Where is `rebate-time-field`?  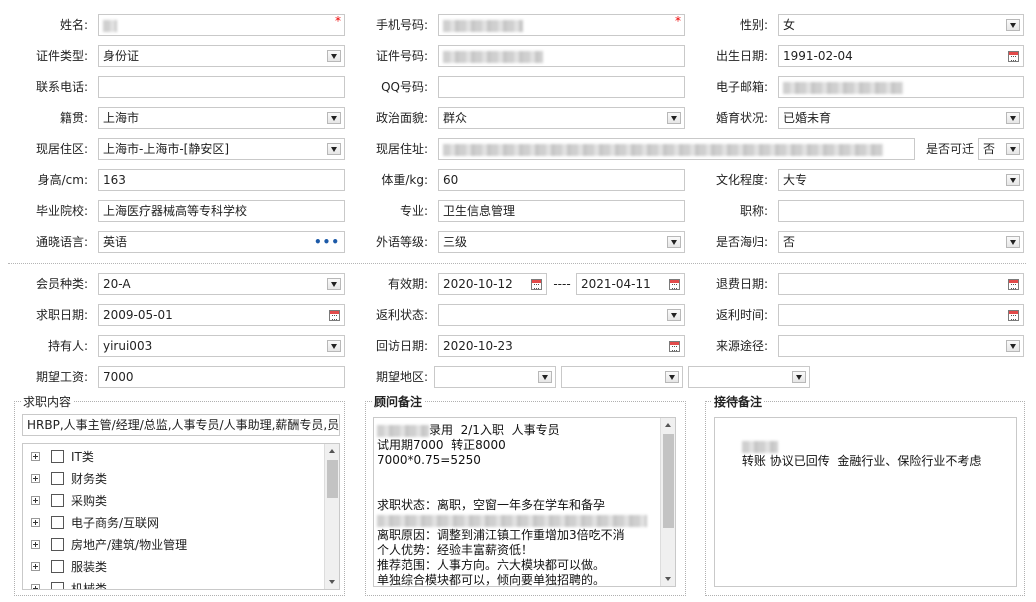 rebate-time-field is located at coordinates (901, 315).